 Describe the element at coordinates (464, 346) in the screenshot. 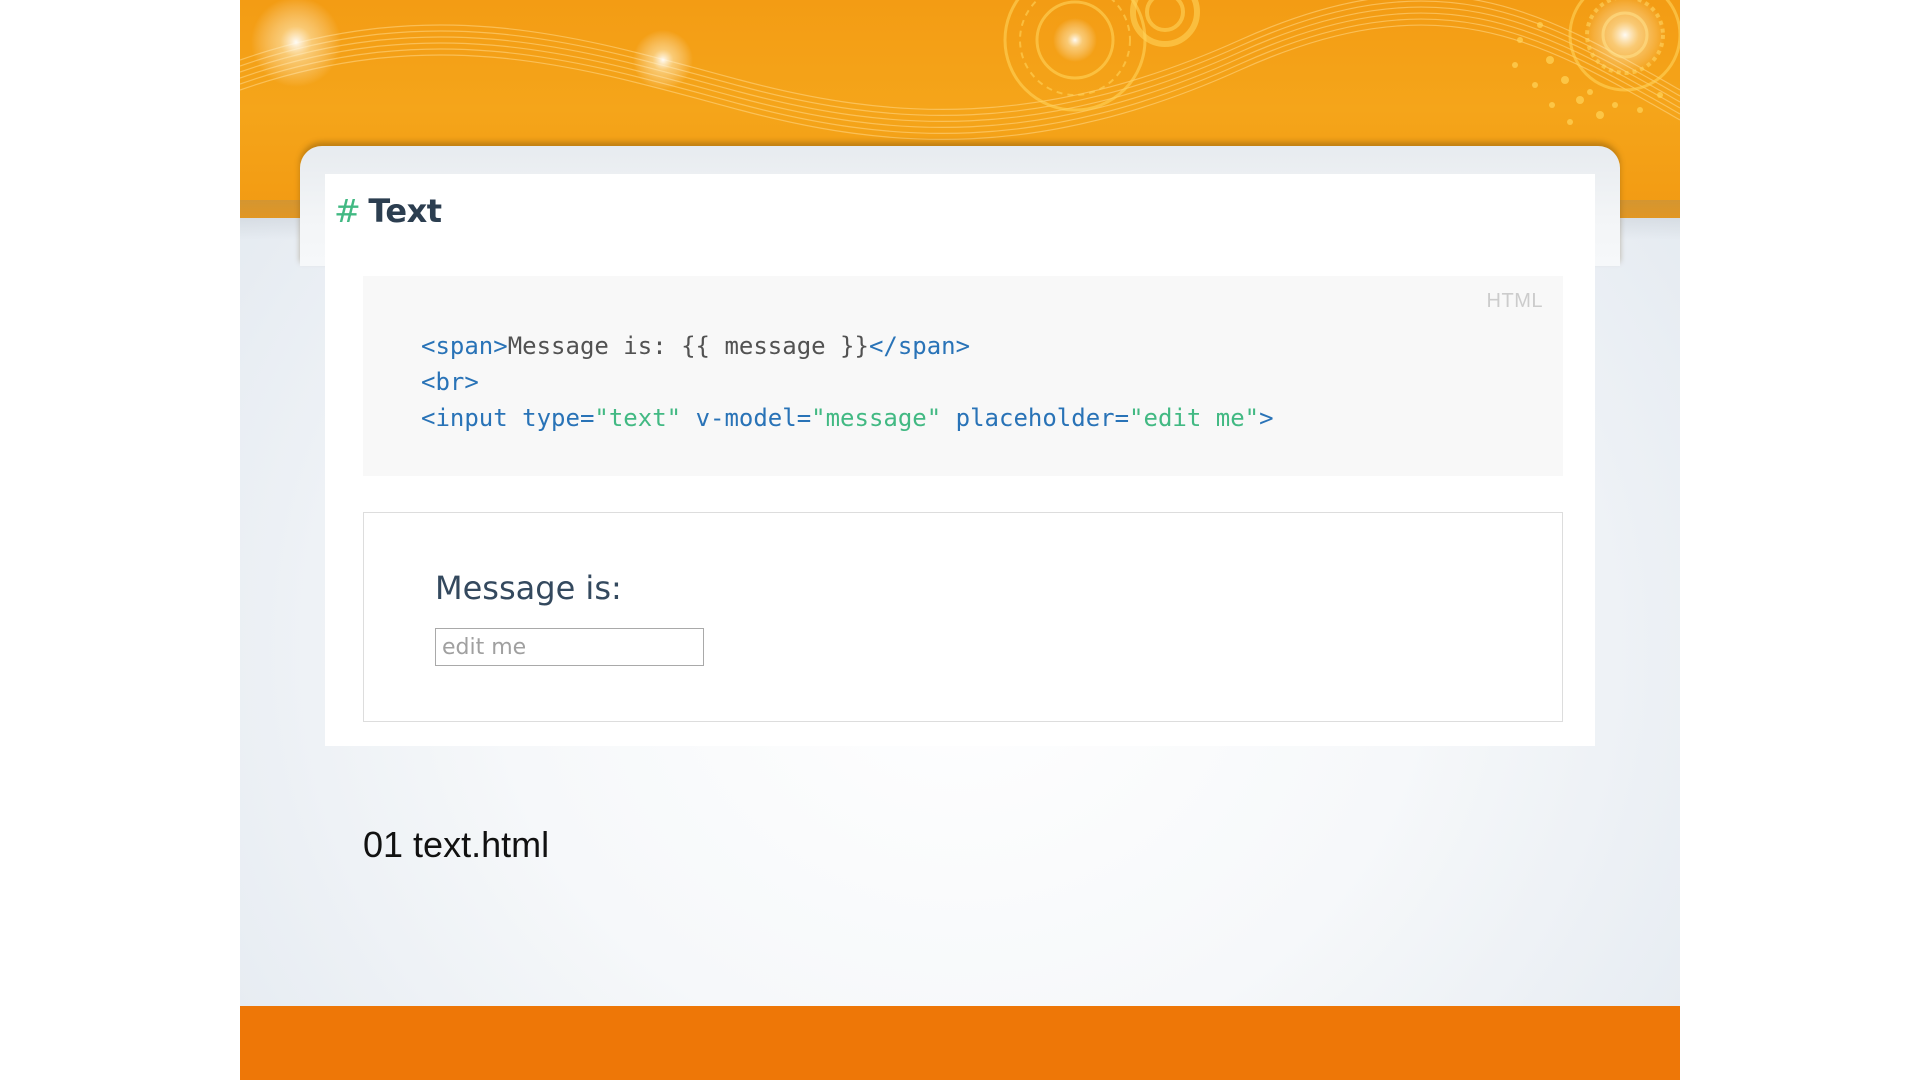

I see `code-token-tag: <span>` at that location.